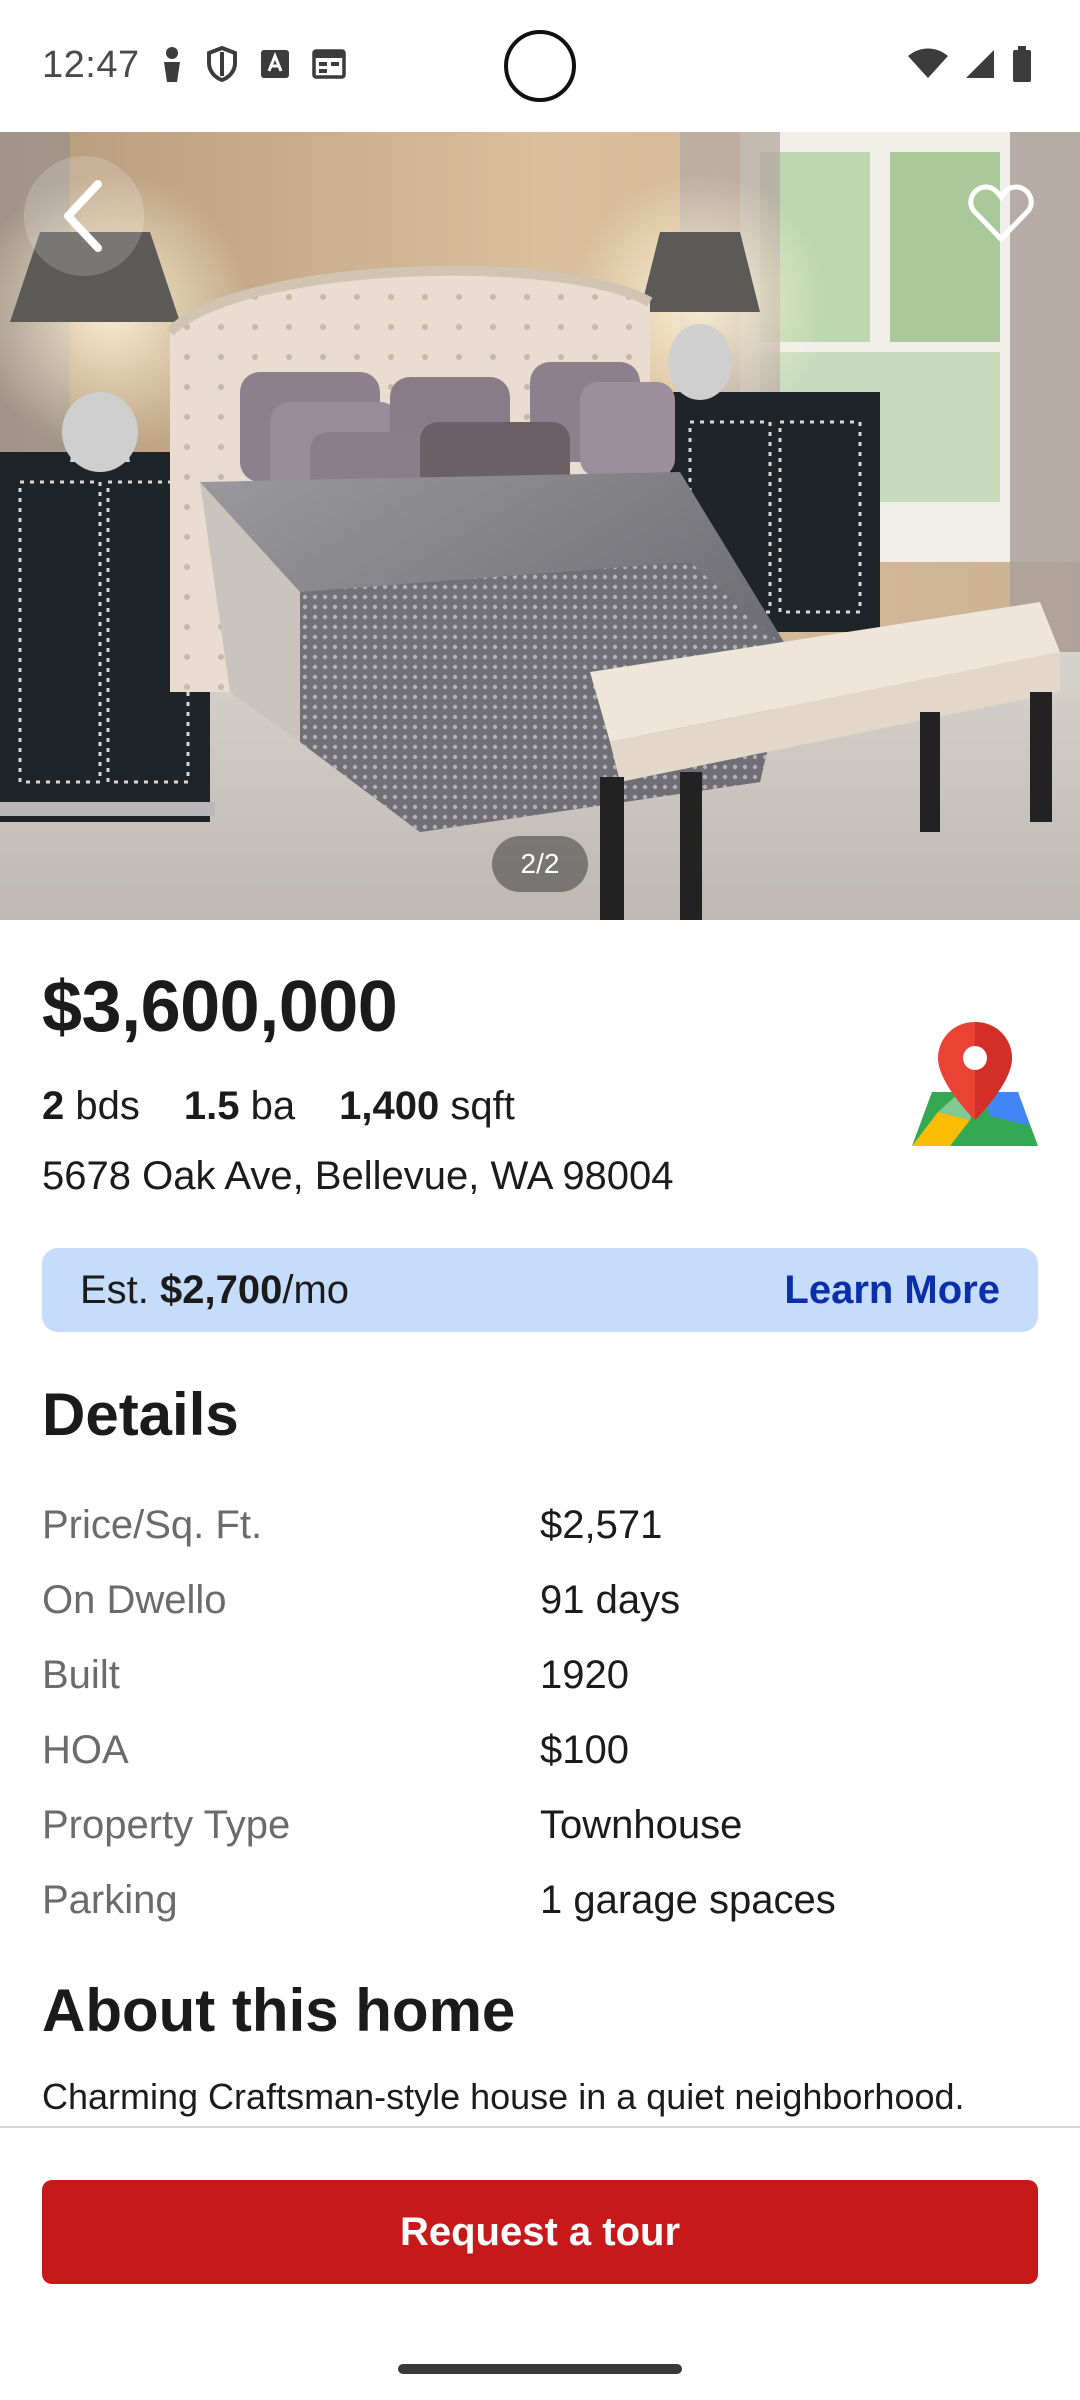 This screenshot has height=2400, width=1080. What do you see at coordinates (85, 1750) in the screenshot?
I see `detail-label: HOA` at bounding box center [85, 1750].